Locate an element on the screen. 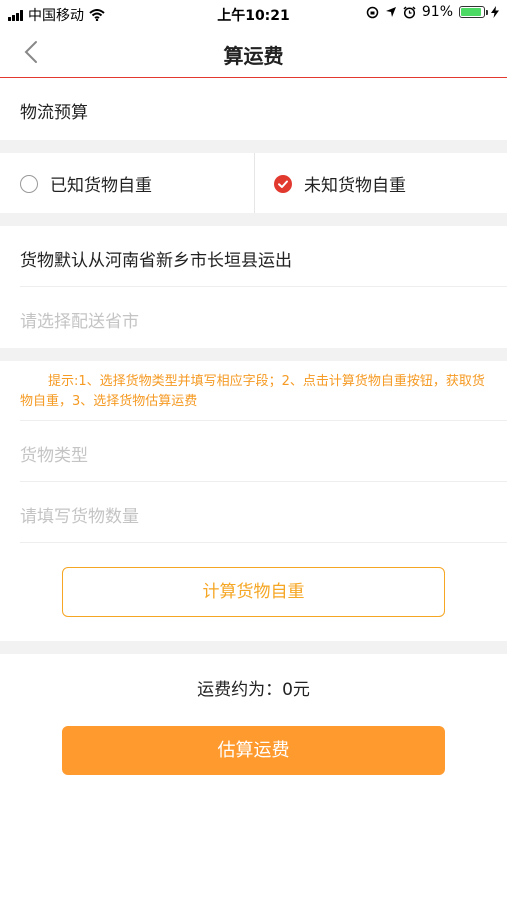  radio-unknown-weight-label: 未知货物自重 is located at coordinates (355, 186).